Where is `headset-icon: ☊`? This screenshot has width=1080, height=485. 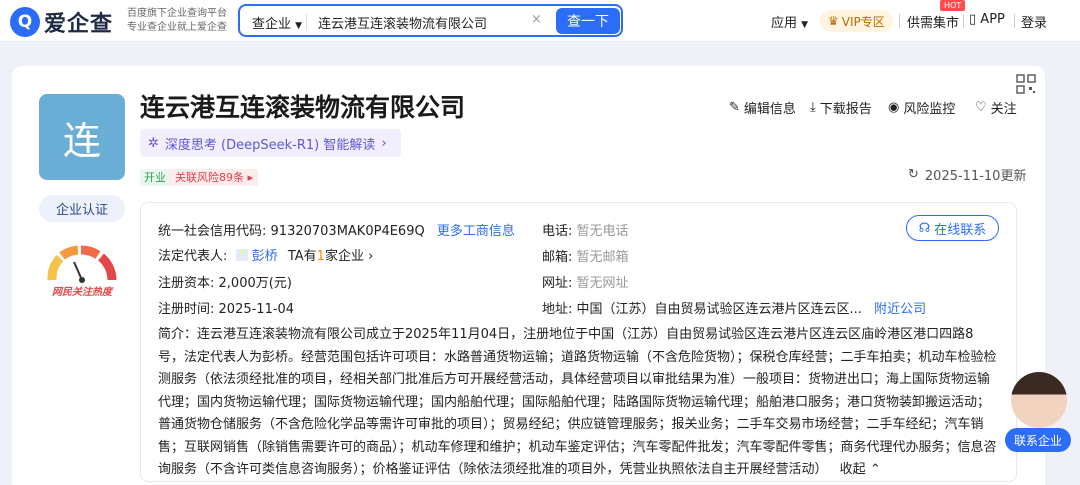 headset-icon: ☊ is located at coordinates (924, 228).